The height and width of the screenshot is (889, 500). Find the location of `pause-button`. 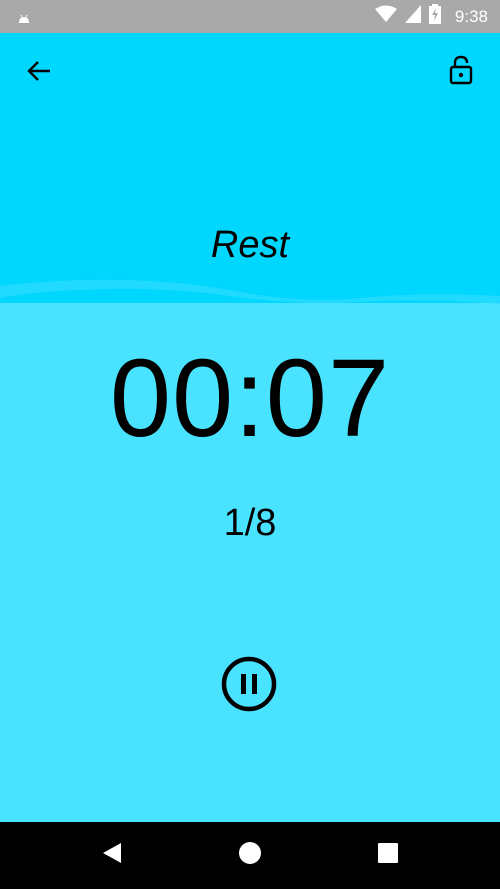

pause-button is located at coordinates (249, 686).